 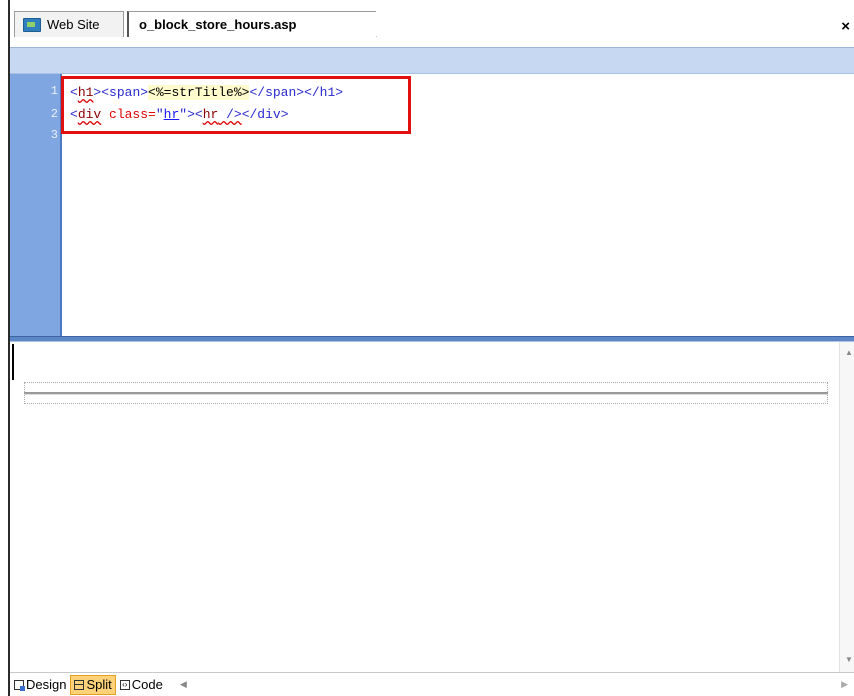 What do you see at coordinates (32, 24) in the screenshot?
I see `website-folder-icon` at bounding box center [32, 24].